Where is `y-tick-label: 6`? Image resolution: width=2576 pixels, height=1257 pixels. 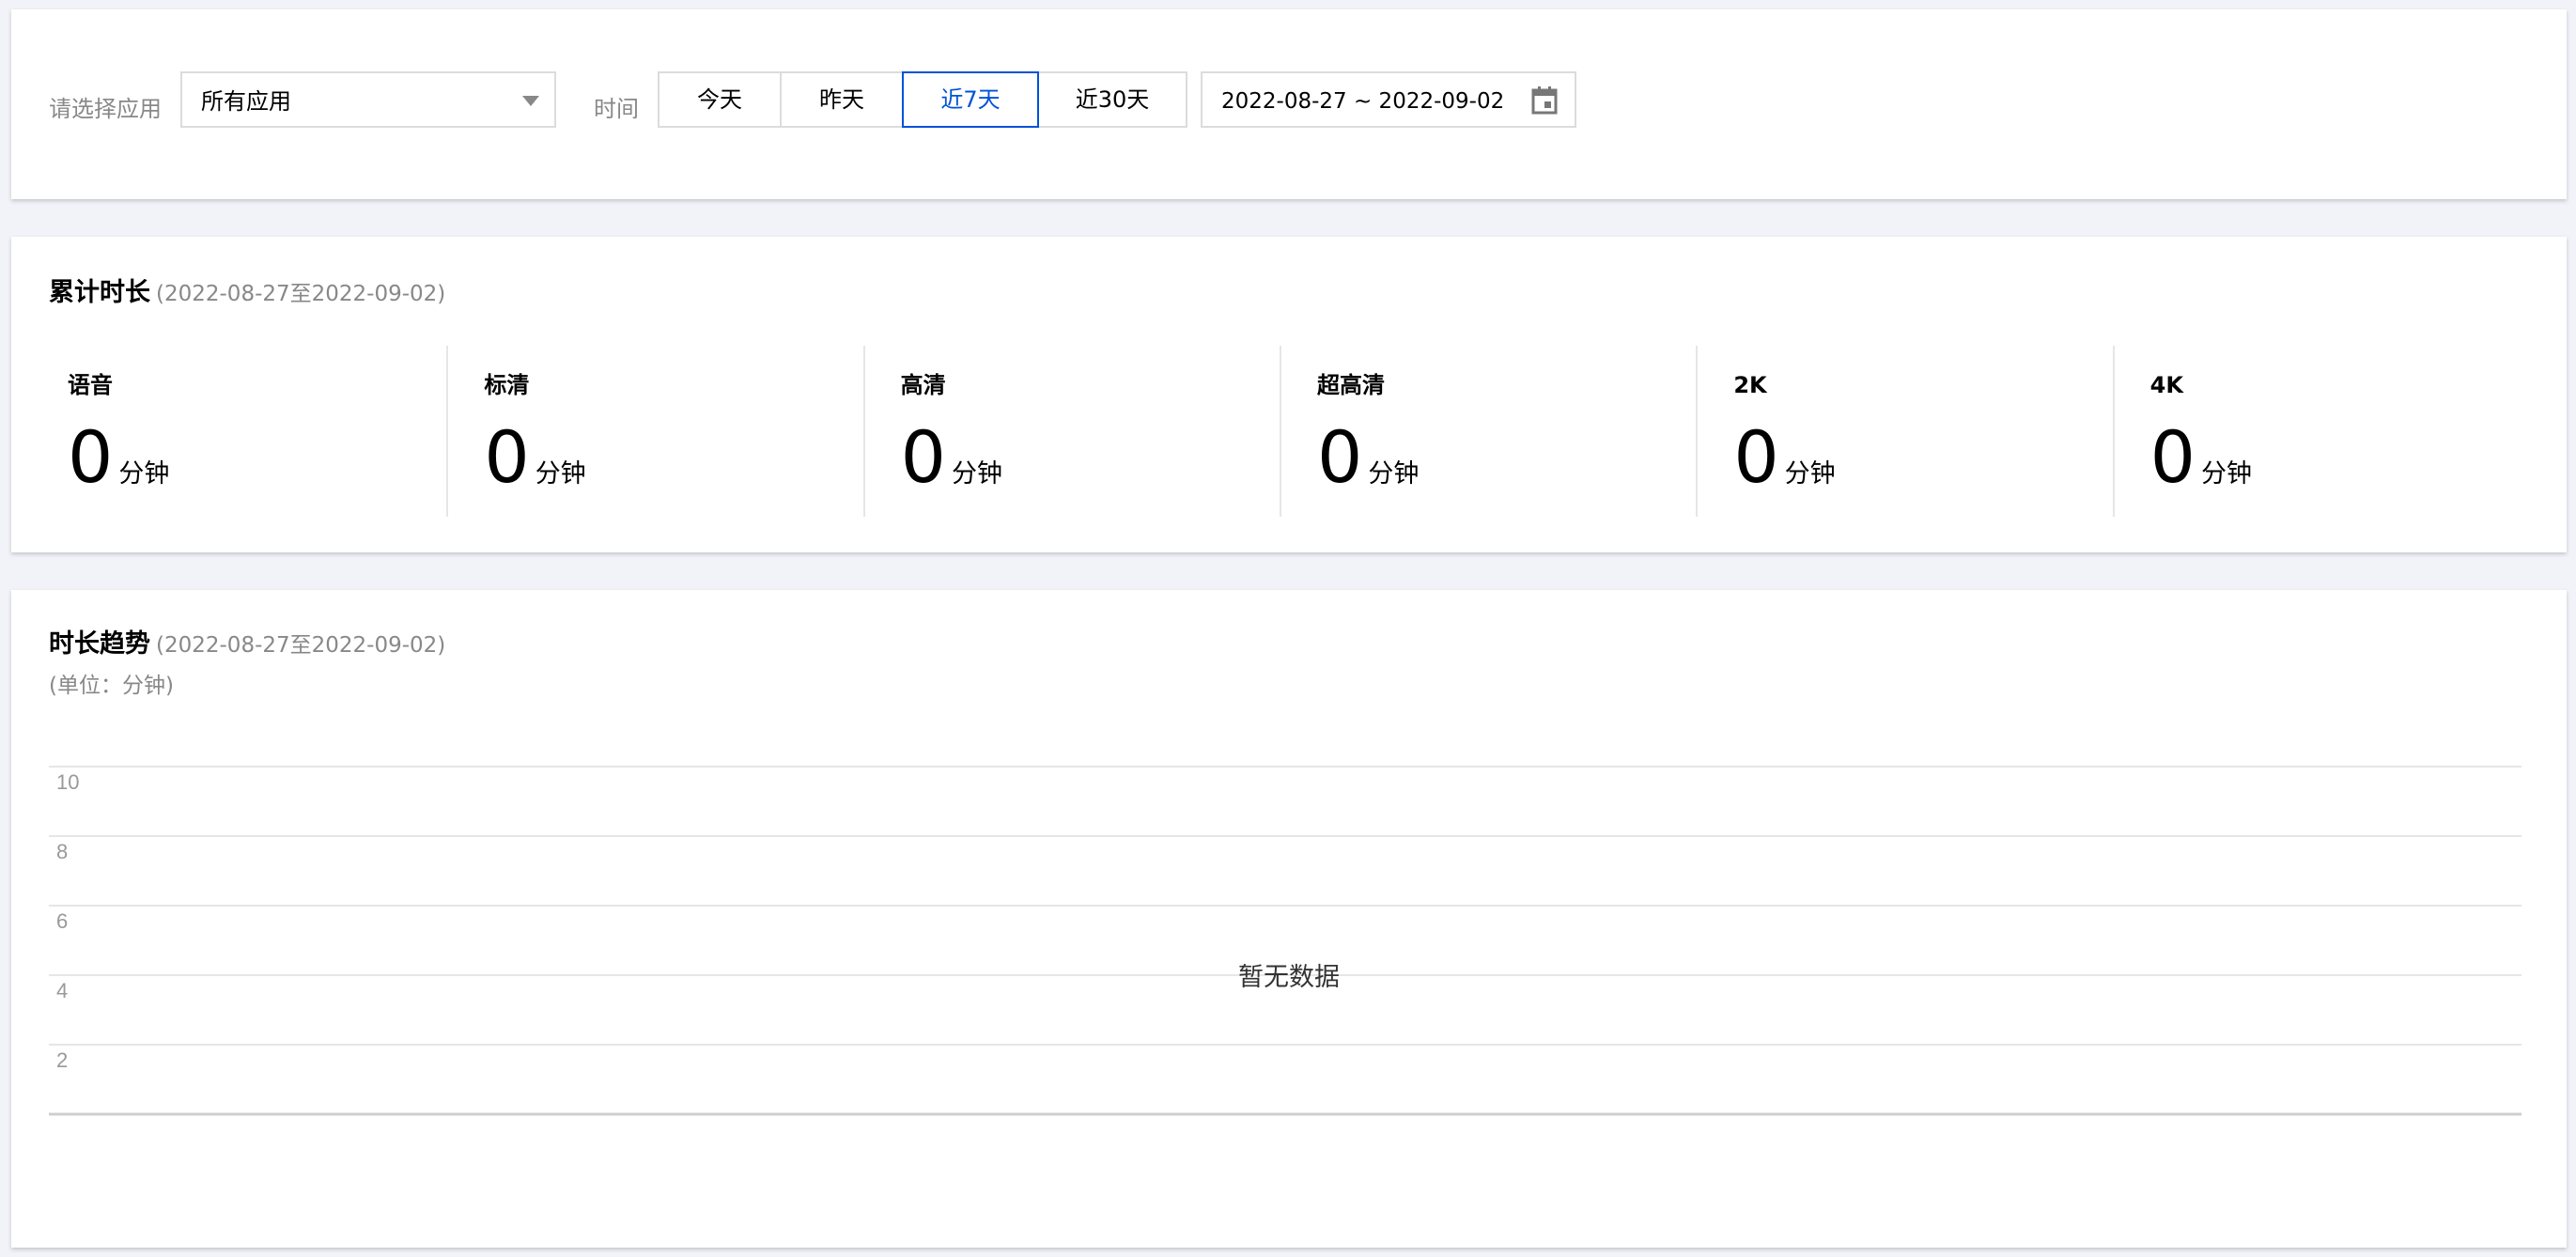
y-tick-label: 6 is located at coordinates (62, 921).